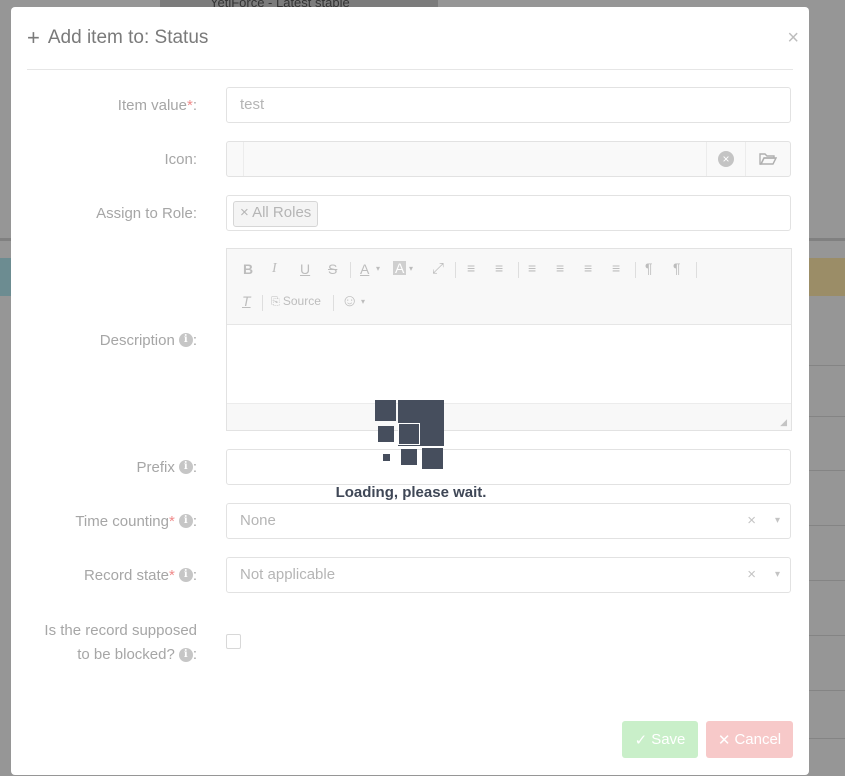 This screenshot has width=845, height=776. I want to click on assign-role-label: Assign to Role:, so click(146, 213).